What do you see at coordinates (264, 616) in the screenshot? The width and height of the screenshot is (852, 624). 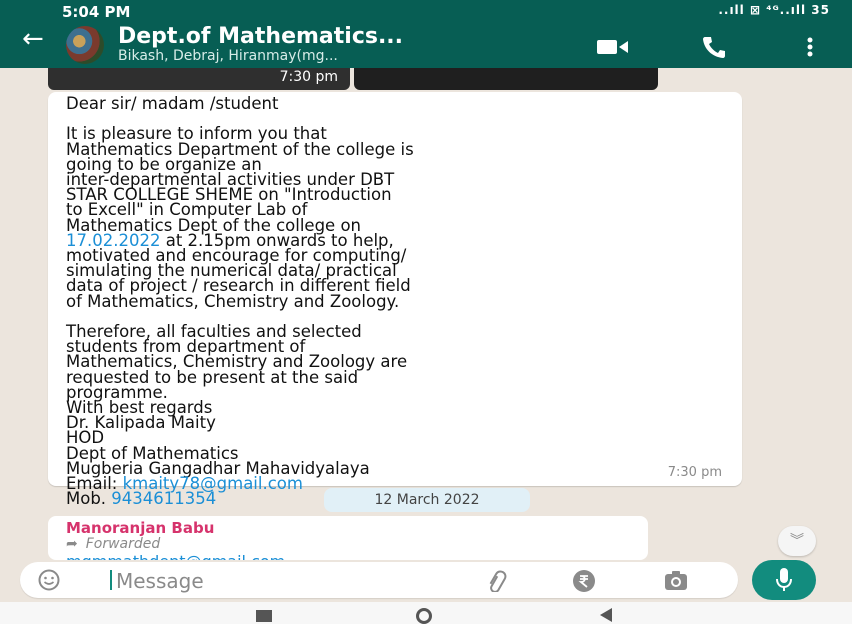 I see `recents-icon` at bounding box center [264, 616].